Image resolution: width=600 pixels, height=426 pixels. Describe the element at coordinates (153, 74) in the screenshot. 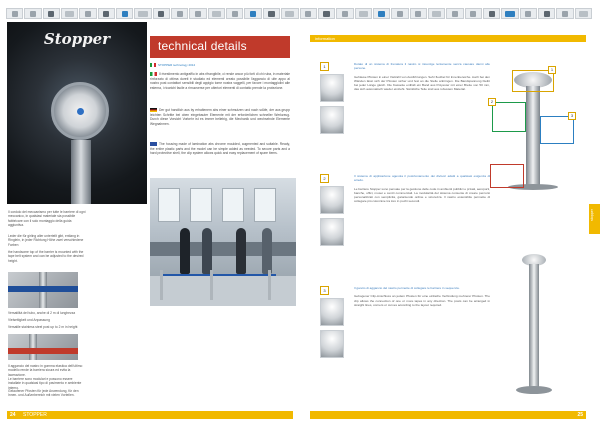

I see `italian-flag-icon` at that location.